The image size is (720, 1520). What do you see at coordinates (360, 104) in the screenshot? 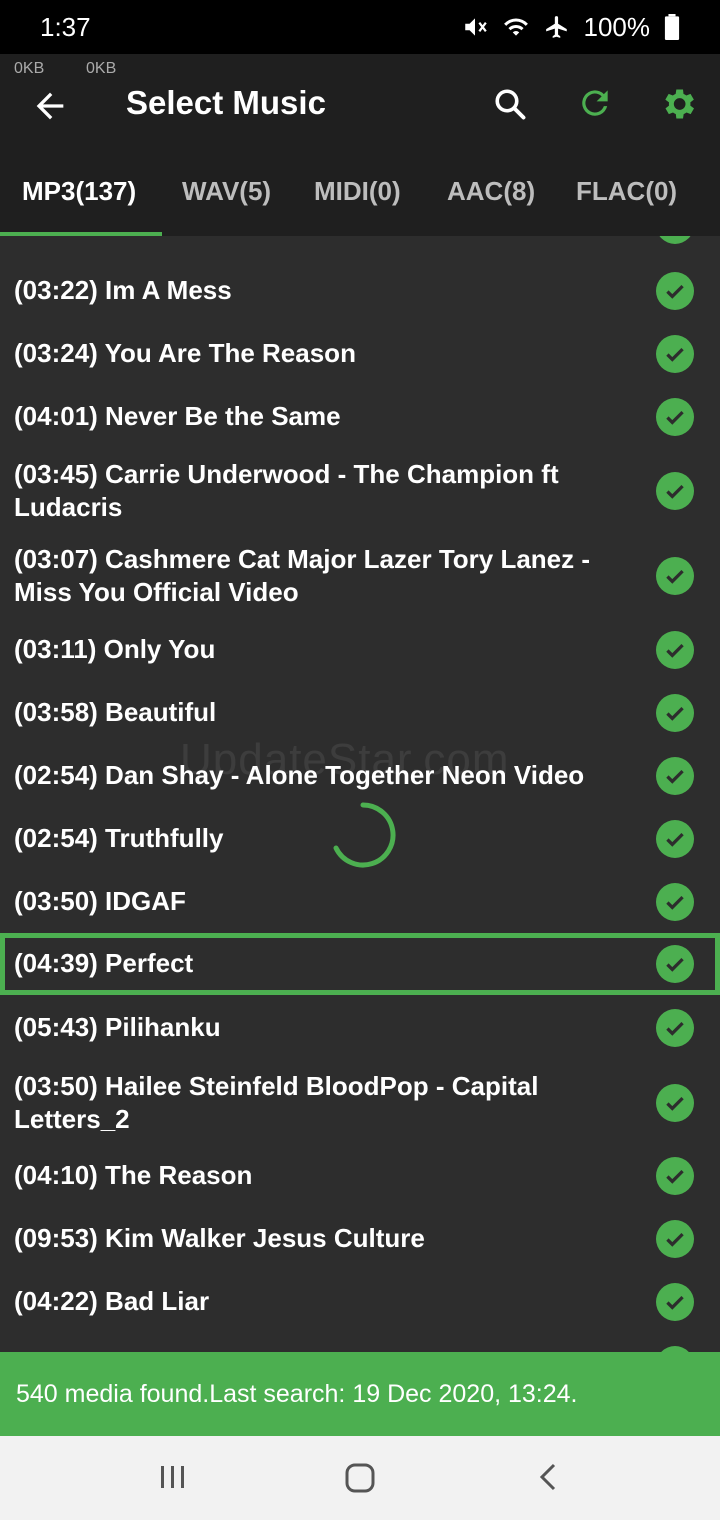
I see `app-bar: 0KB 0KB Select Music` at bounding box center [360, 104].